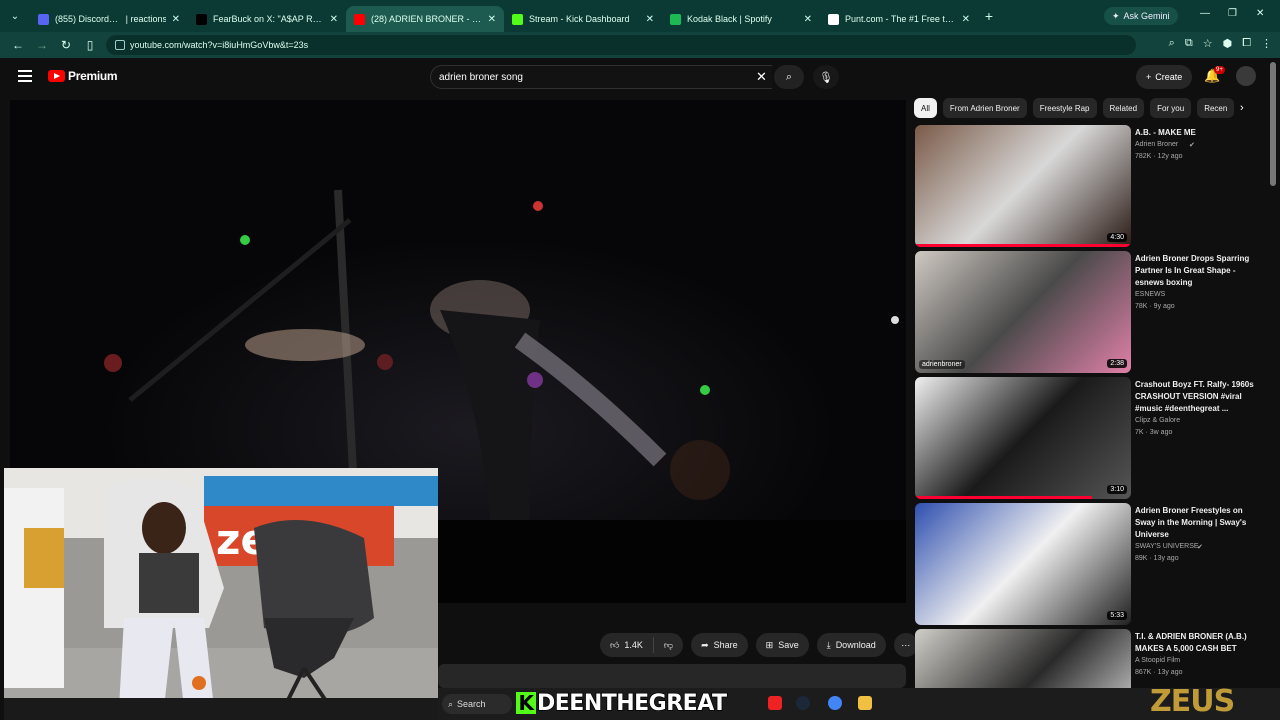 This screenshot has height=720, width=1280. I want to click on filter-chip: From Adrien Broner, so click(984, 108).